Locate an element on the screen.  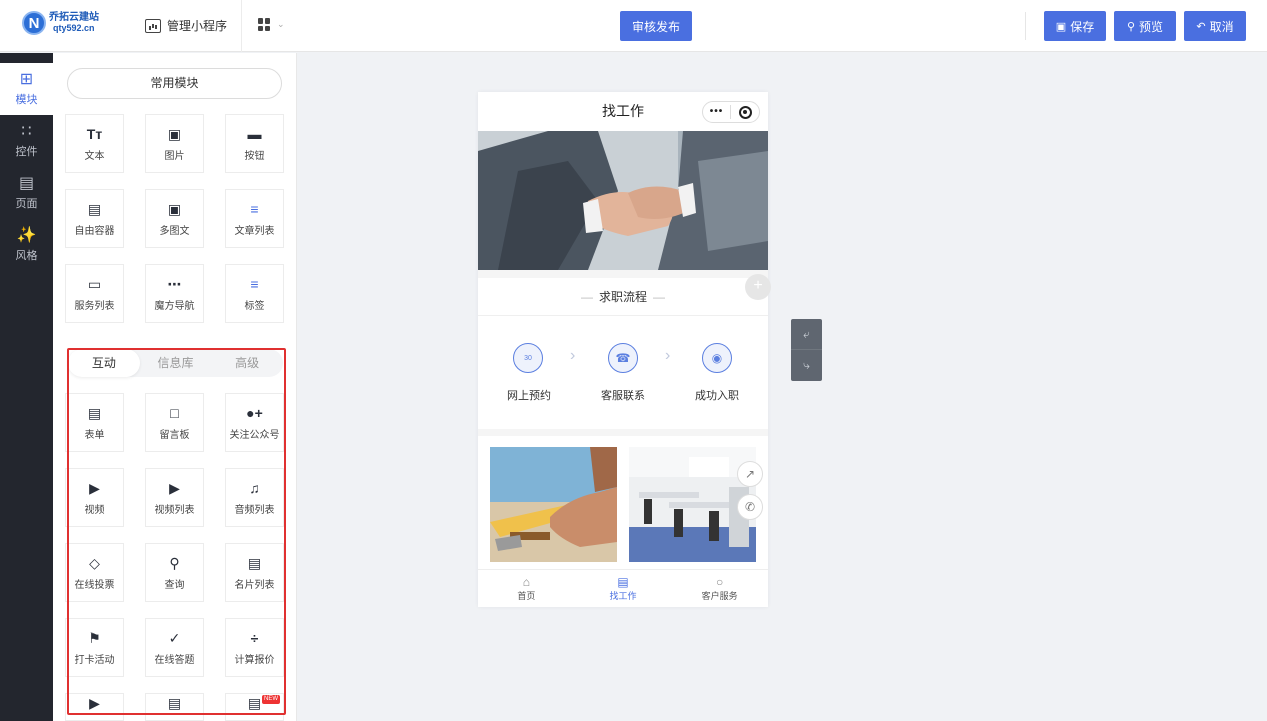
save-button: ▣ 保存 is located at coordinates (1075, 26).